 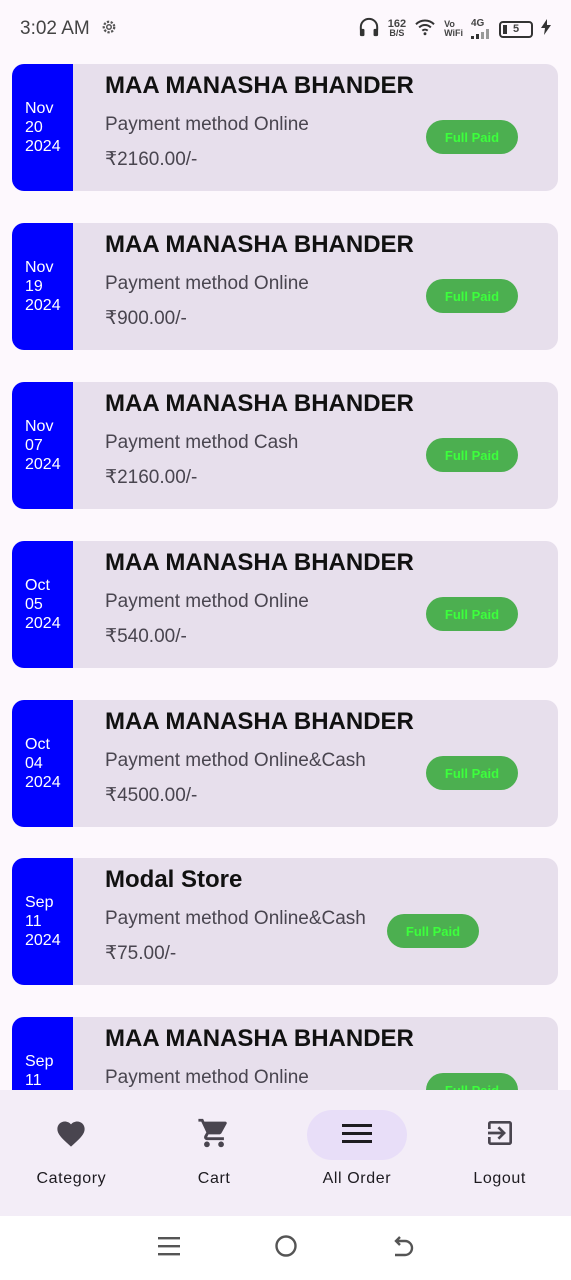 I want to click on bottom-navigation: Category Cart All Order Logout, so click(x=285, y=1153).